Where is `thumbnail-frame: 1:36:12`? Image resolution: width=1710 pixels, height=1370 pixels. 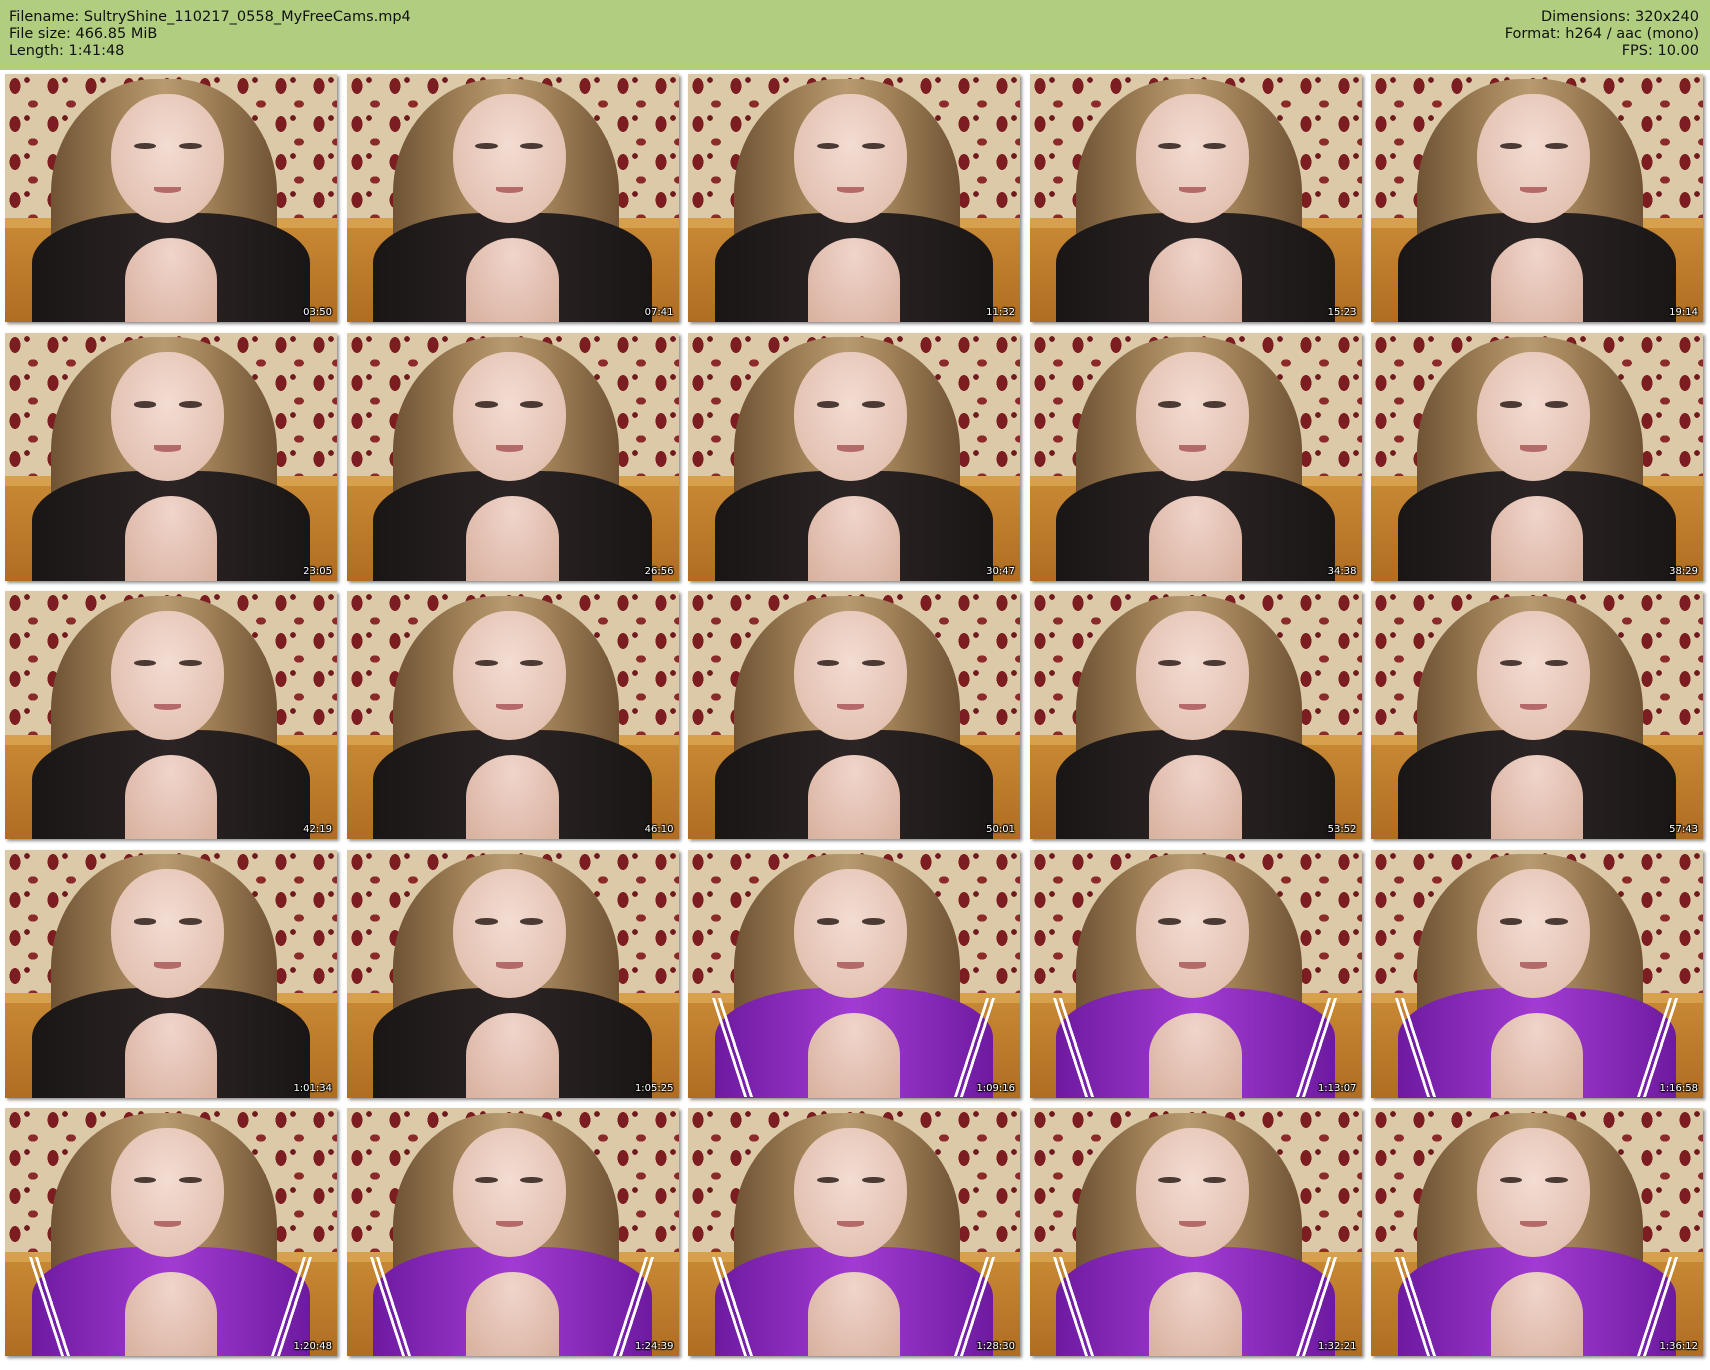
thumbnail-frame: 1:36:12 is located at coordinates (1537, 1232).